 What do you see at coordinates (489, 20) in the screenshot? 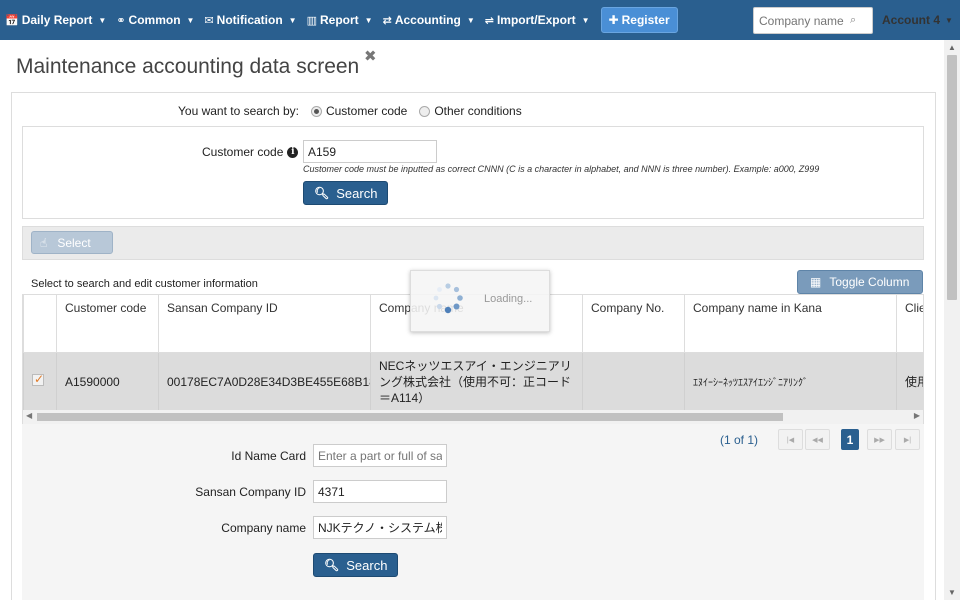
I see `transfer-icon: ⇌` at bounding box center [489, 20].